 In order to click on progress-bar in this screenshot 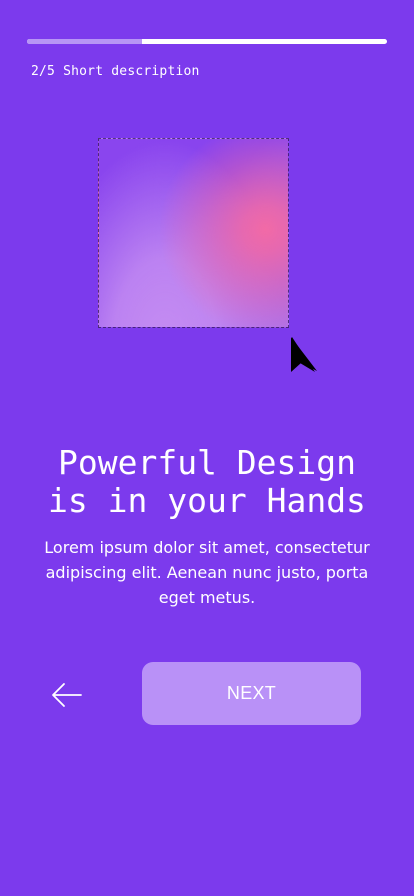, I will do `click(207, 41)`.